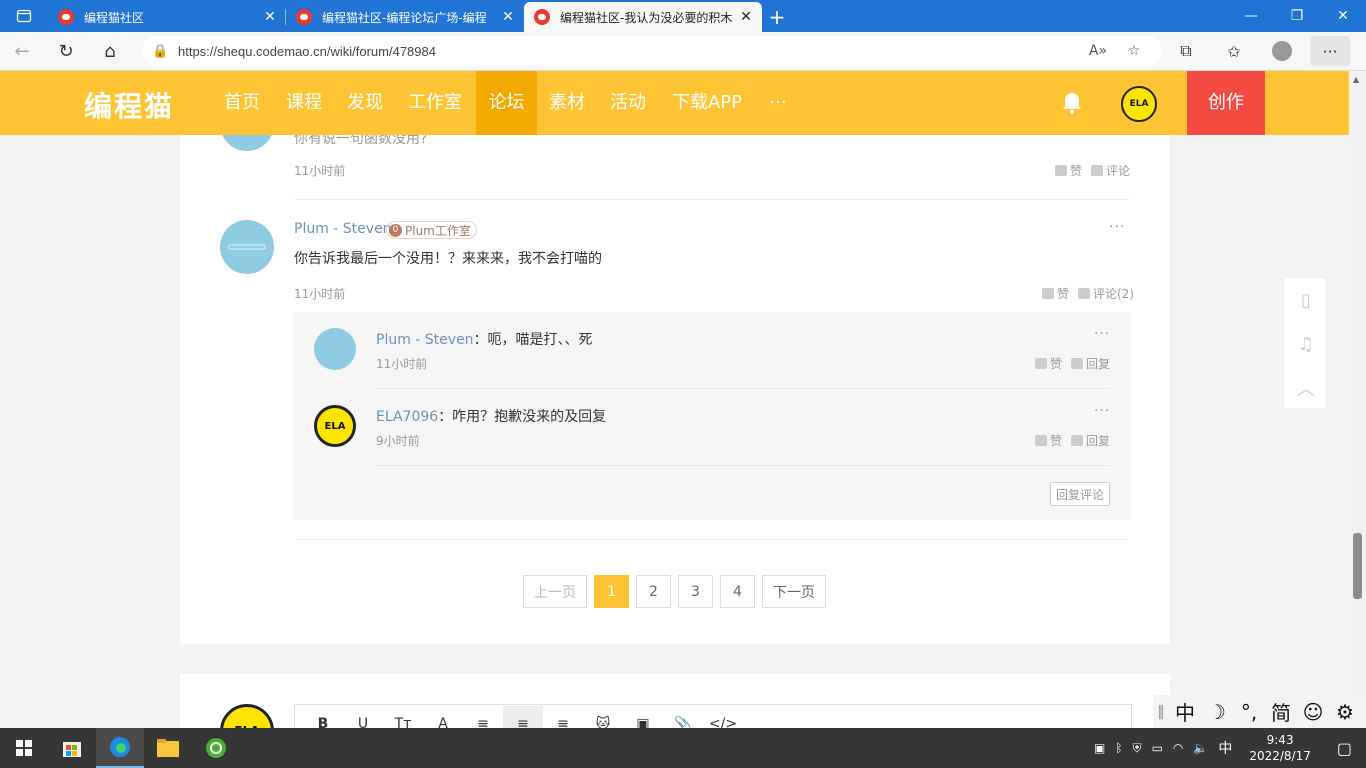 Image resolution: width=1366 pixels, height=768 pixels. Describe the element at coordinates (343, 229) in the screenshot. I see `comment-username: Plum - Steven` at that location.